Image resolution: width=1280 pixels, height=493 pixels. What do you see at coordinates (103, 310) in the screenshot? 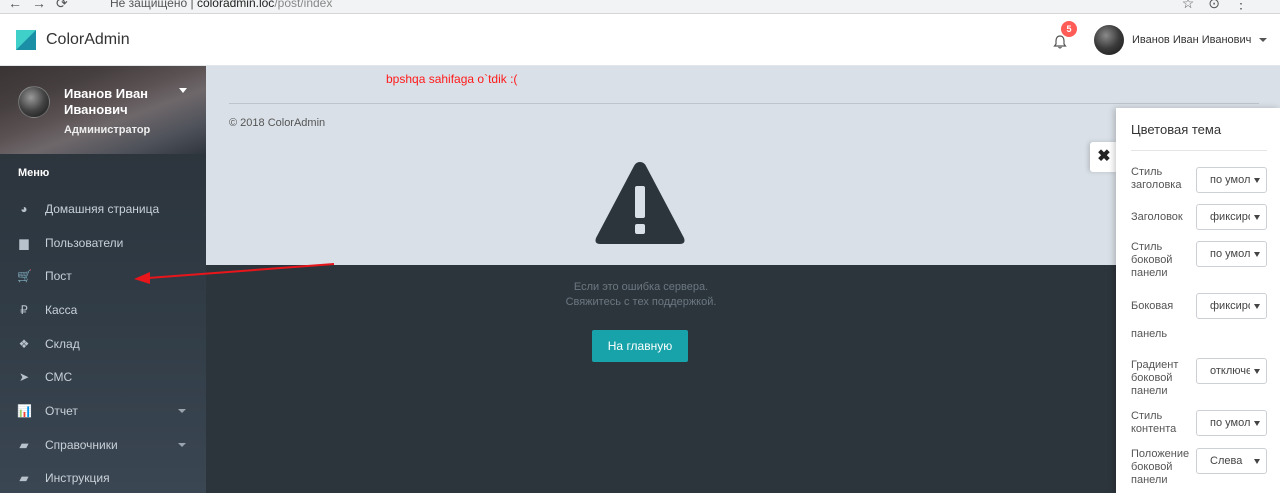
I see `sidebar-item-cash: ₽ Касса` at bounding box center [103, 310].